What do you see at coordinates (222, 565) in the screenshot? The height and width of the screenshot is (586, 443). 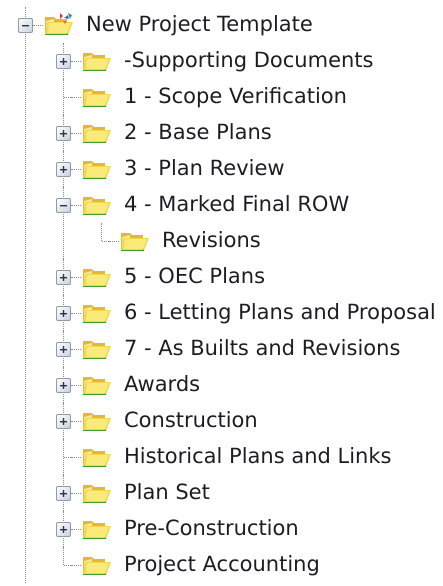 I see `tree-item: Project Accounting` at bounding box center [222, 565].